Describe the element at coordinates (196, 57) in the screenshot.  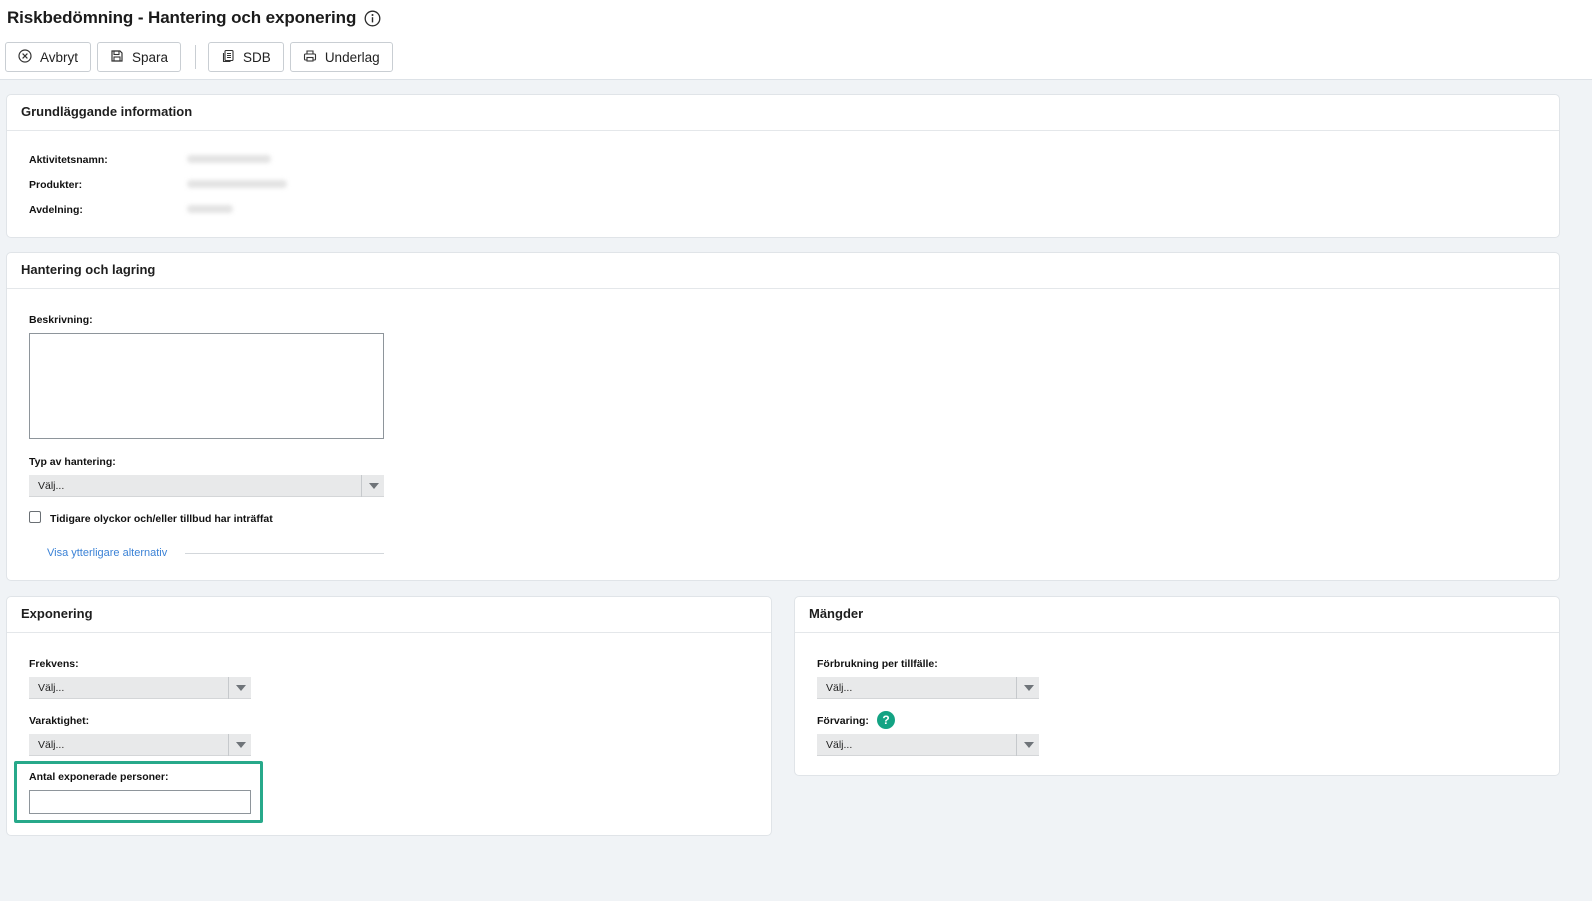
I see `toolbar-divider` at that location.